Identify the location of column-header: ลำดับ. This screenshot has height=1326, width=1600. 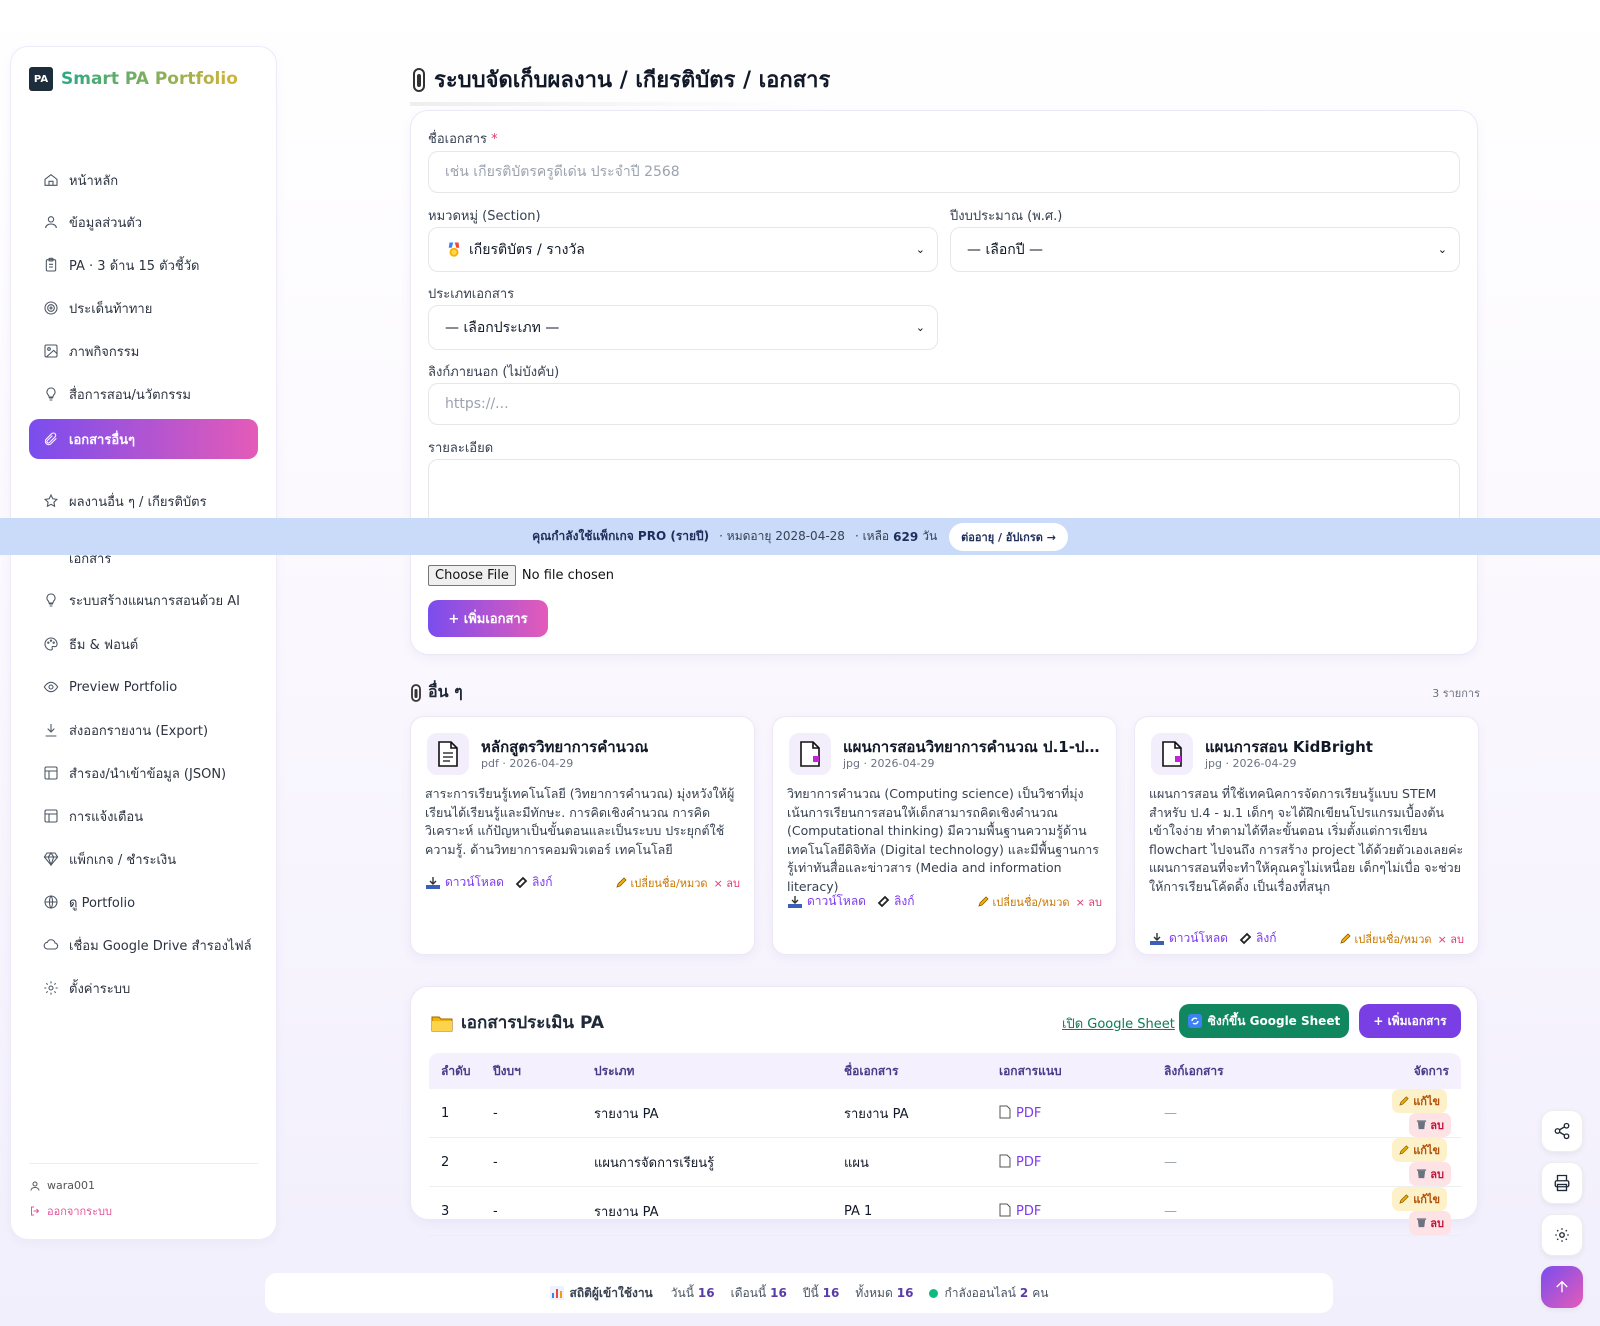
(455, 1071).